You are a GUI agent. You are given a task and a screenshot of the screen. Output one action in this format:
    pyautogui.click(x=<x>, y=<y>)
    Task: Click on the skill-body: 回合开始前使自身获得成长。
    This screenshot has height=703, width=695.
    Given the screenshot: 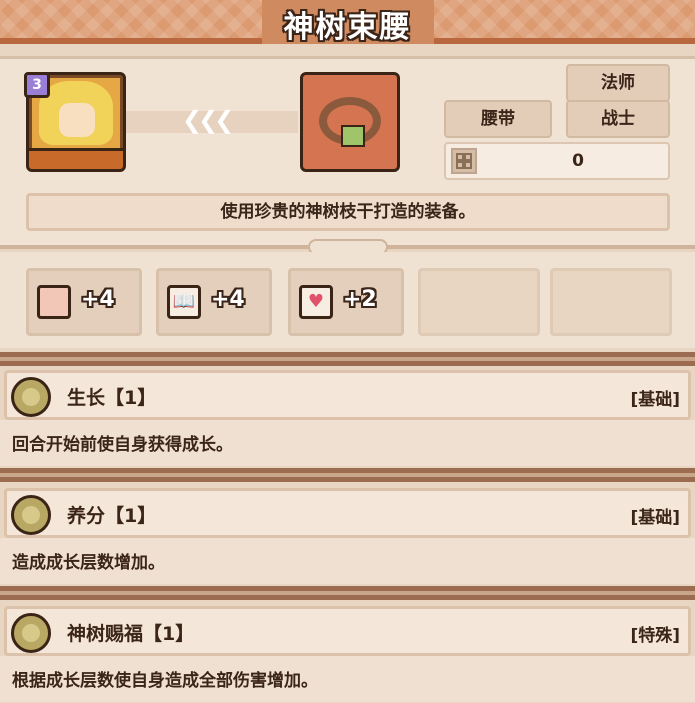 What is the action you would take?
    pyautogui.click(x=347, y=443)
    